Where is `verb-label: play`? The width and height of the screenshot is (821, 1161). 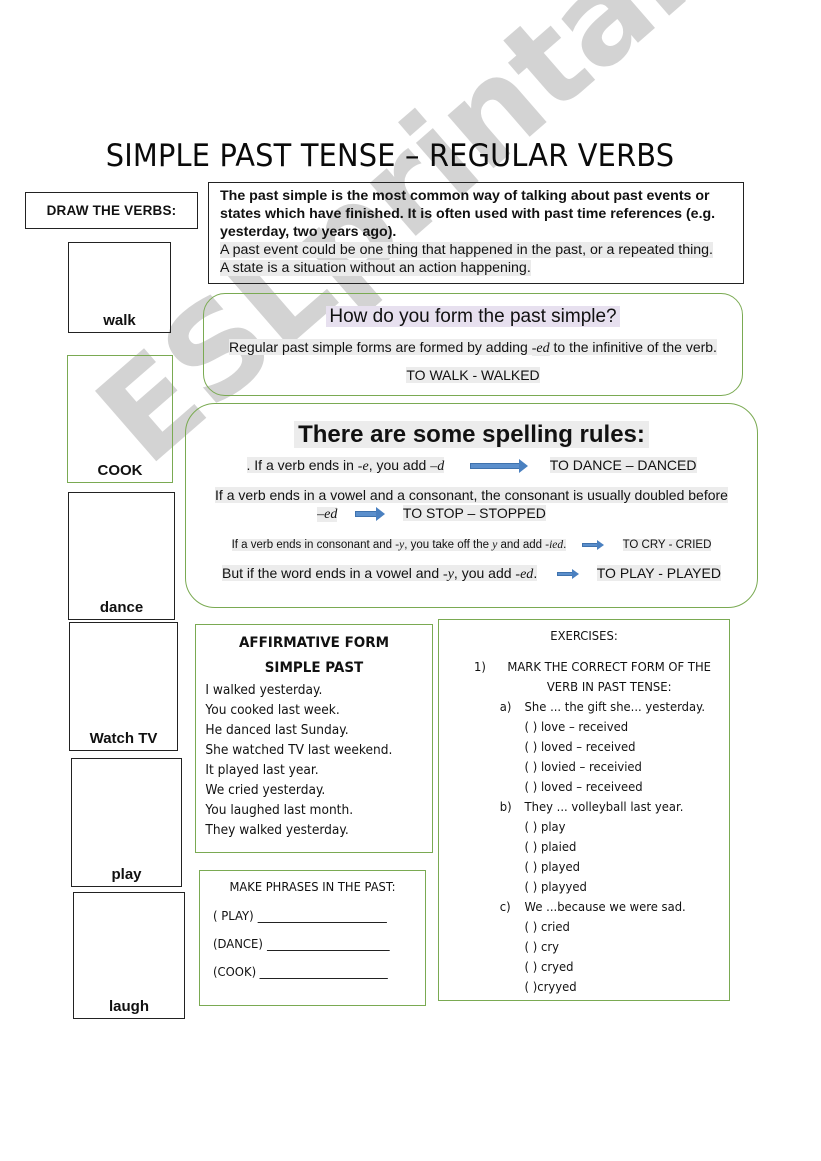
verb-label: play is located at coordinates (126, 874).